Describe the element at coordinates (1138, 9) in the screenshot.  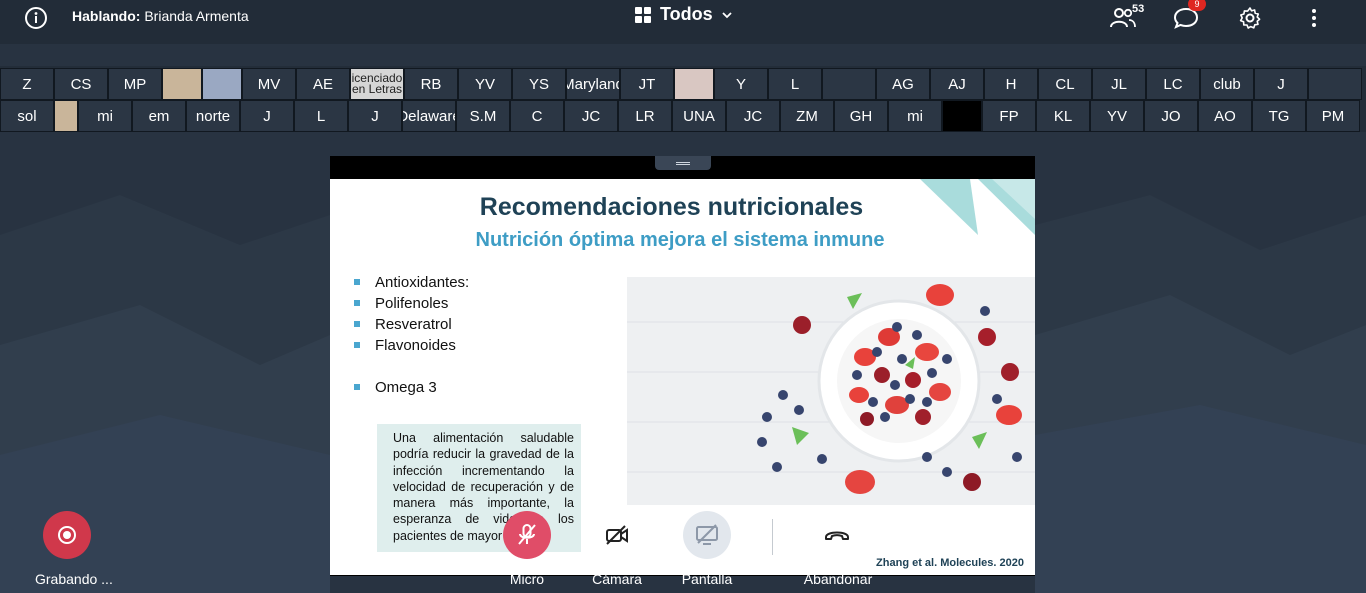
I see `participants-count: 53` at that location.